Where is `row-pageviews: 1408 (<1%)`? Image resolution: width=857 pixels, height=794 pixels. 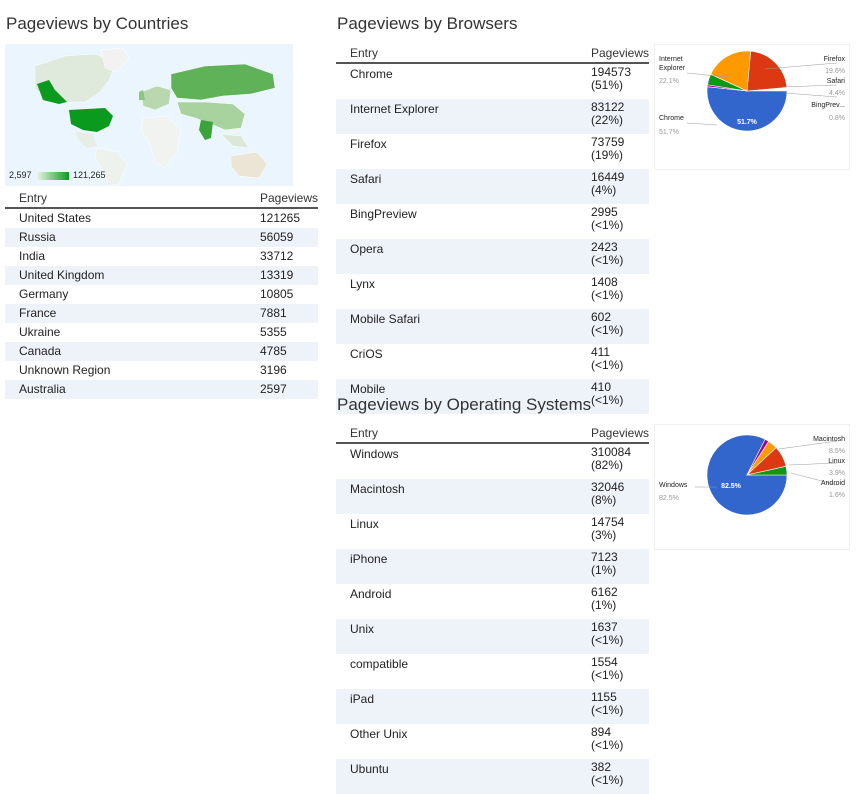
row-pageviews: 1408 (<1%) is located at coordinates (613, 291).